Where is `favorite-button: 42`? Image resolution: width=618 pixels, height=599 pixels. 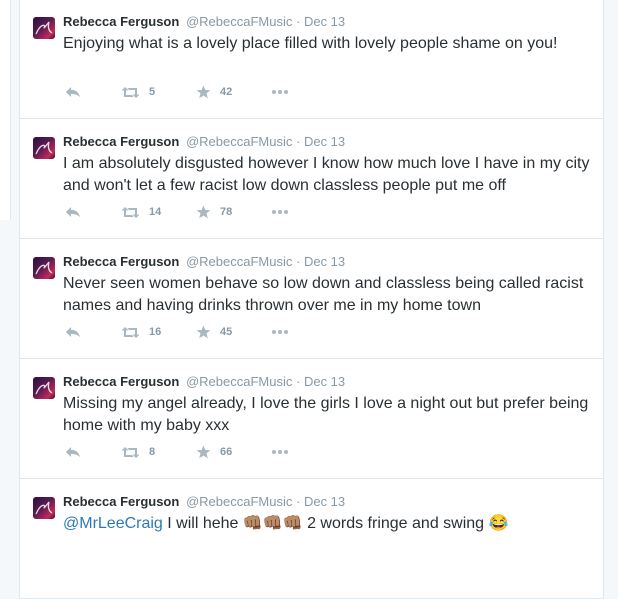 favorite-button: 42 is located at coordinates (233, 92).